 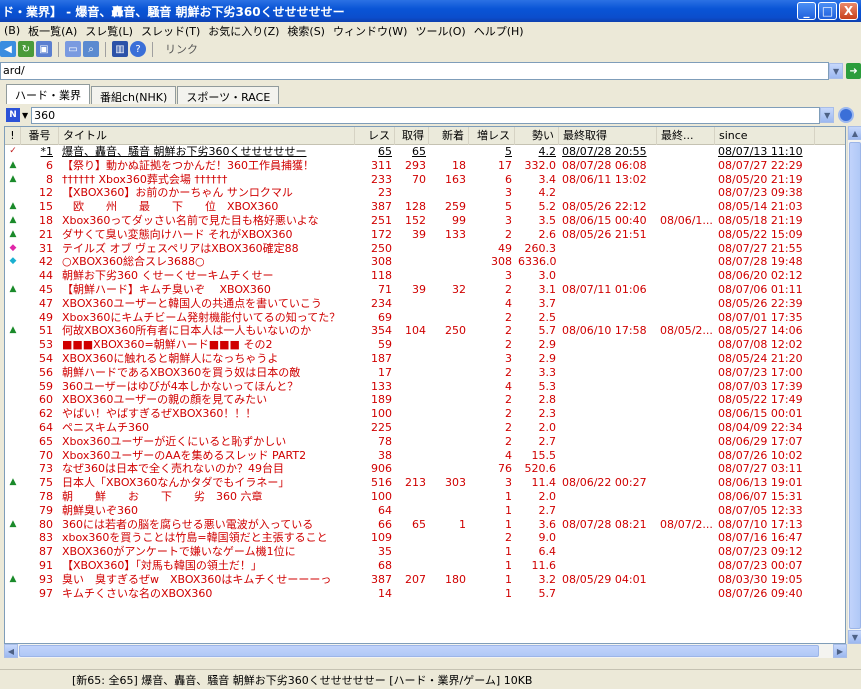 I want to click on row-mark-icon: ▲, so click(x=13, y=233).